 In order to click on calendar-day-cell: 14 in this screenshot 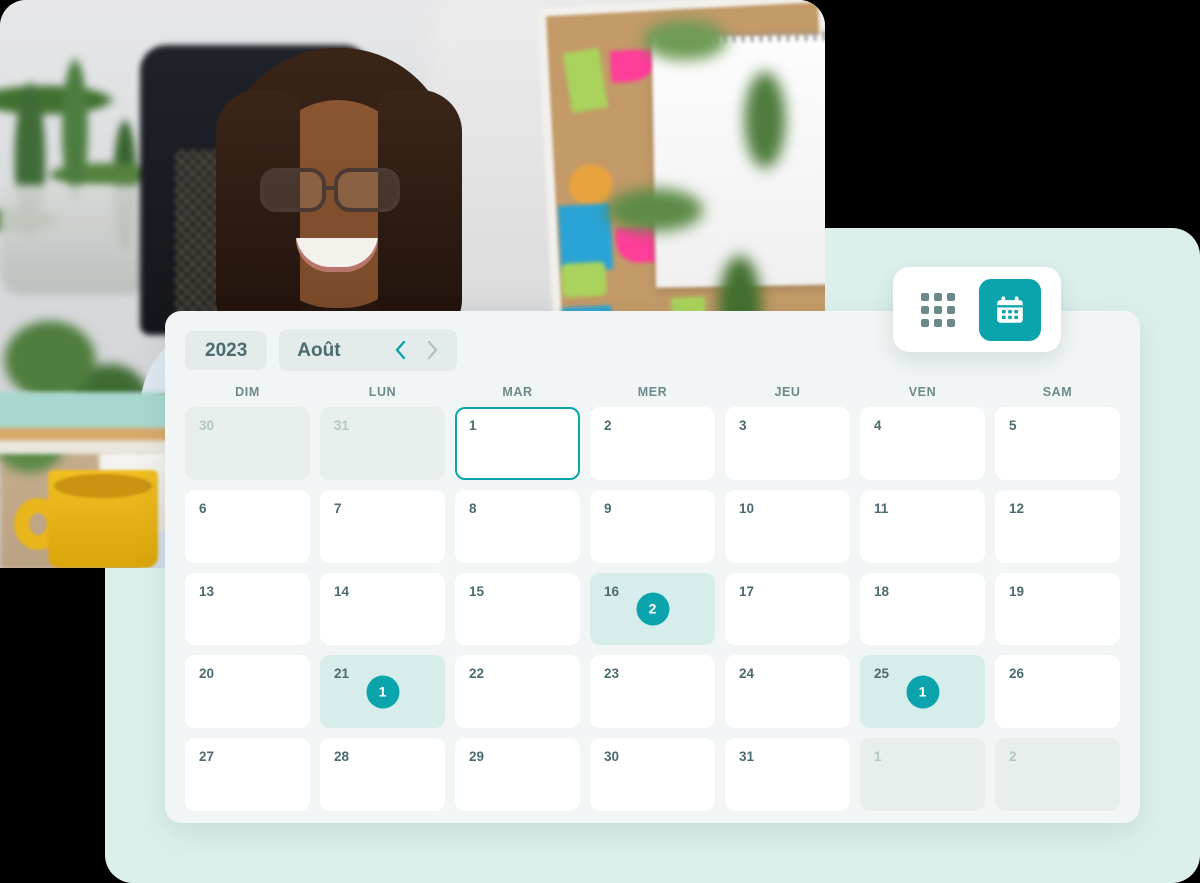, I will do `click(382, 609)`.